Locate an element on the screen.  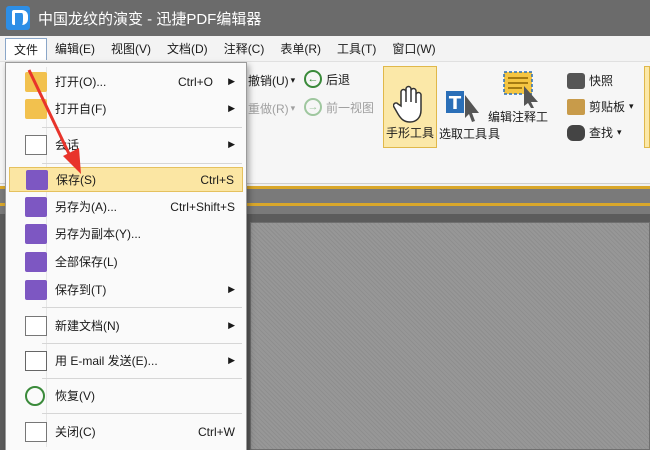
clipboard-icon is located at coordinates (576, 106).